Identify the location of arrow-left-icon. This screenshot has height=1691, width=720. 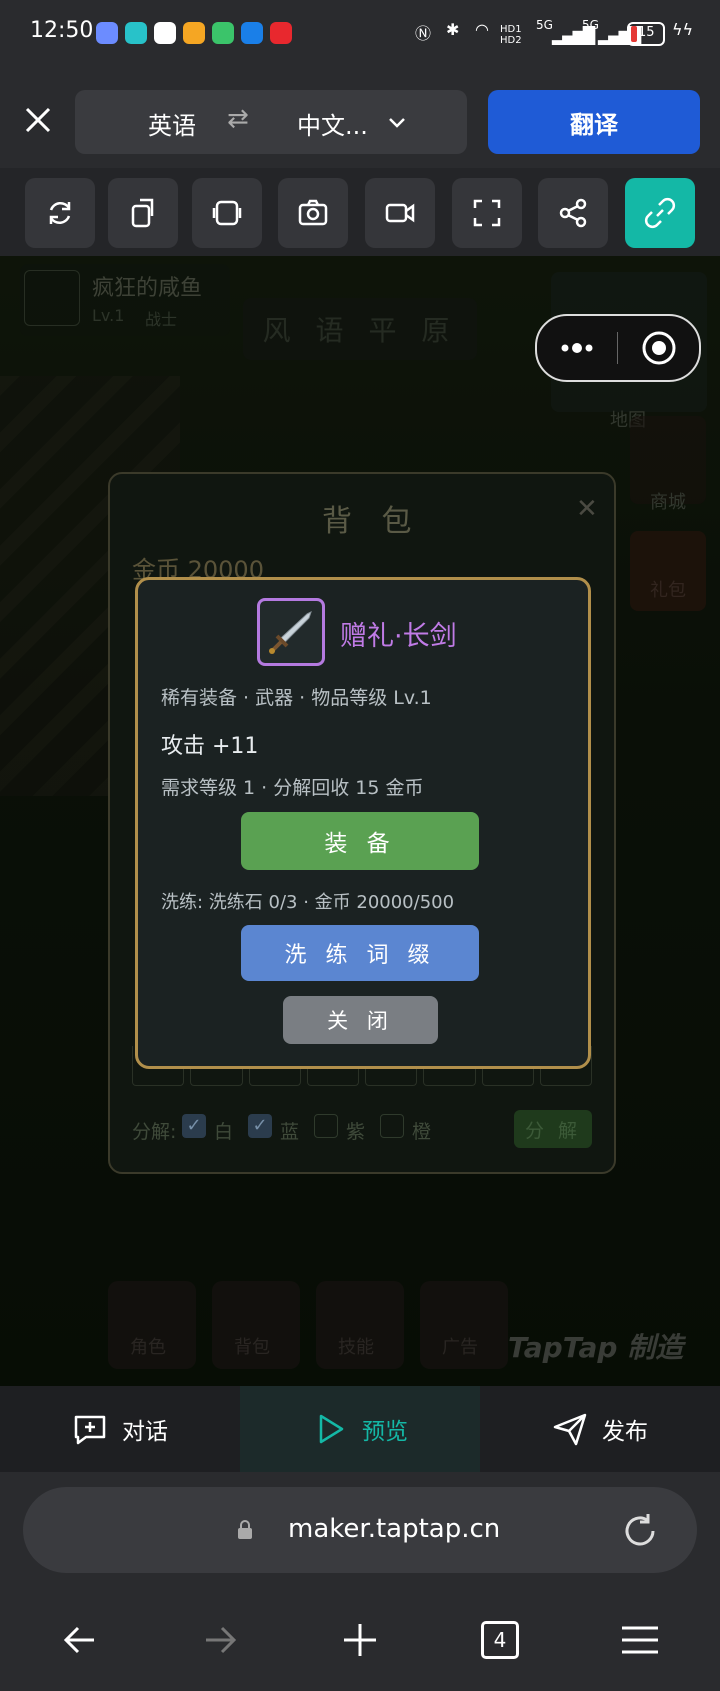
(78, 1640).